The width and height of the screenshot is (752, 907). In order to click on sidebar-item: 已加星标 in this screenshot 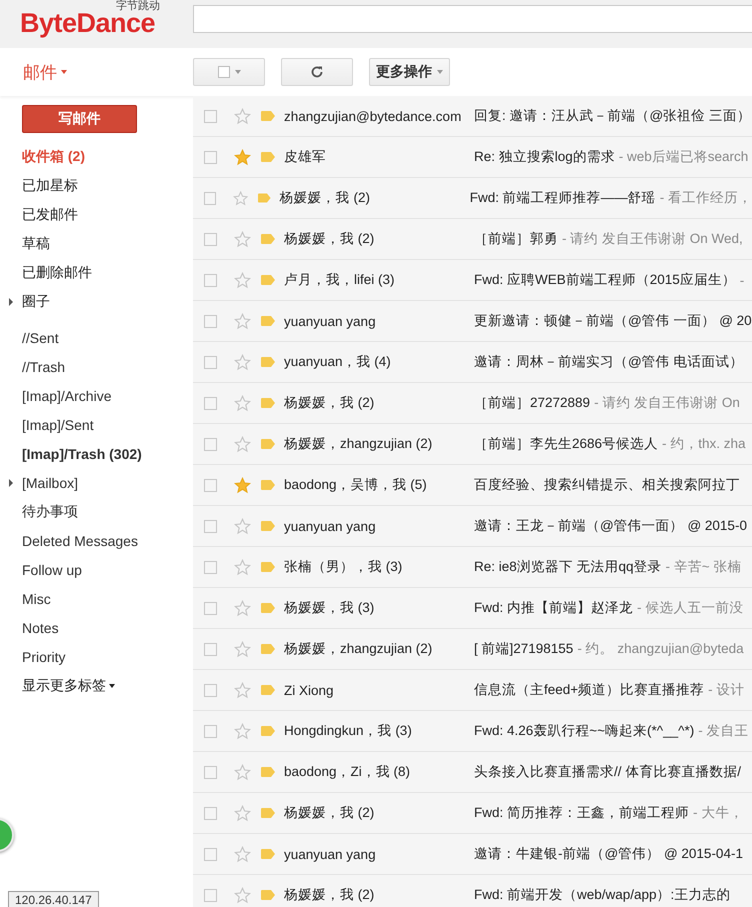, I will do `click(96, 185)`.